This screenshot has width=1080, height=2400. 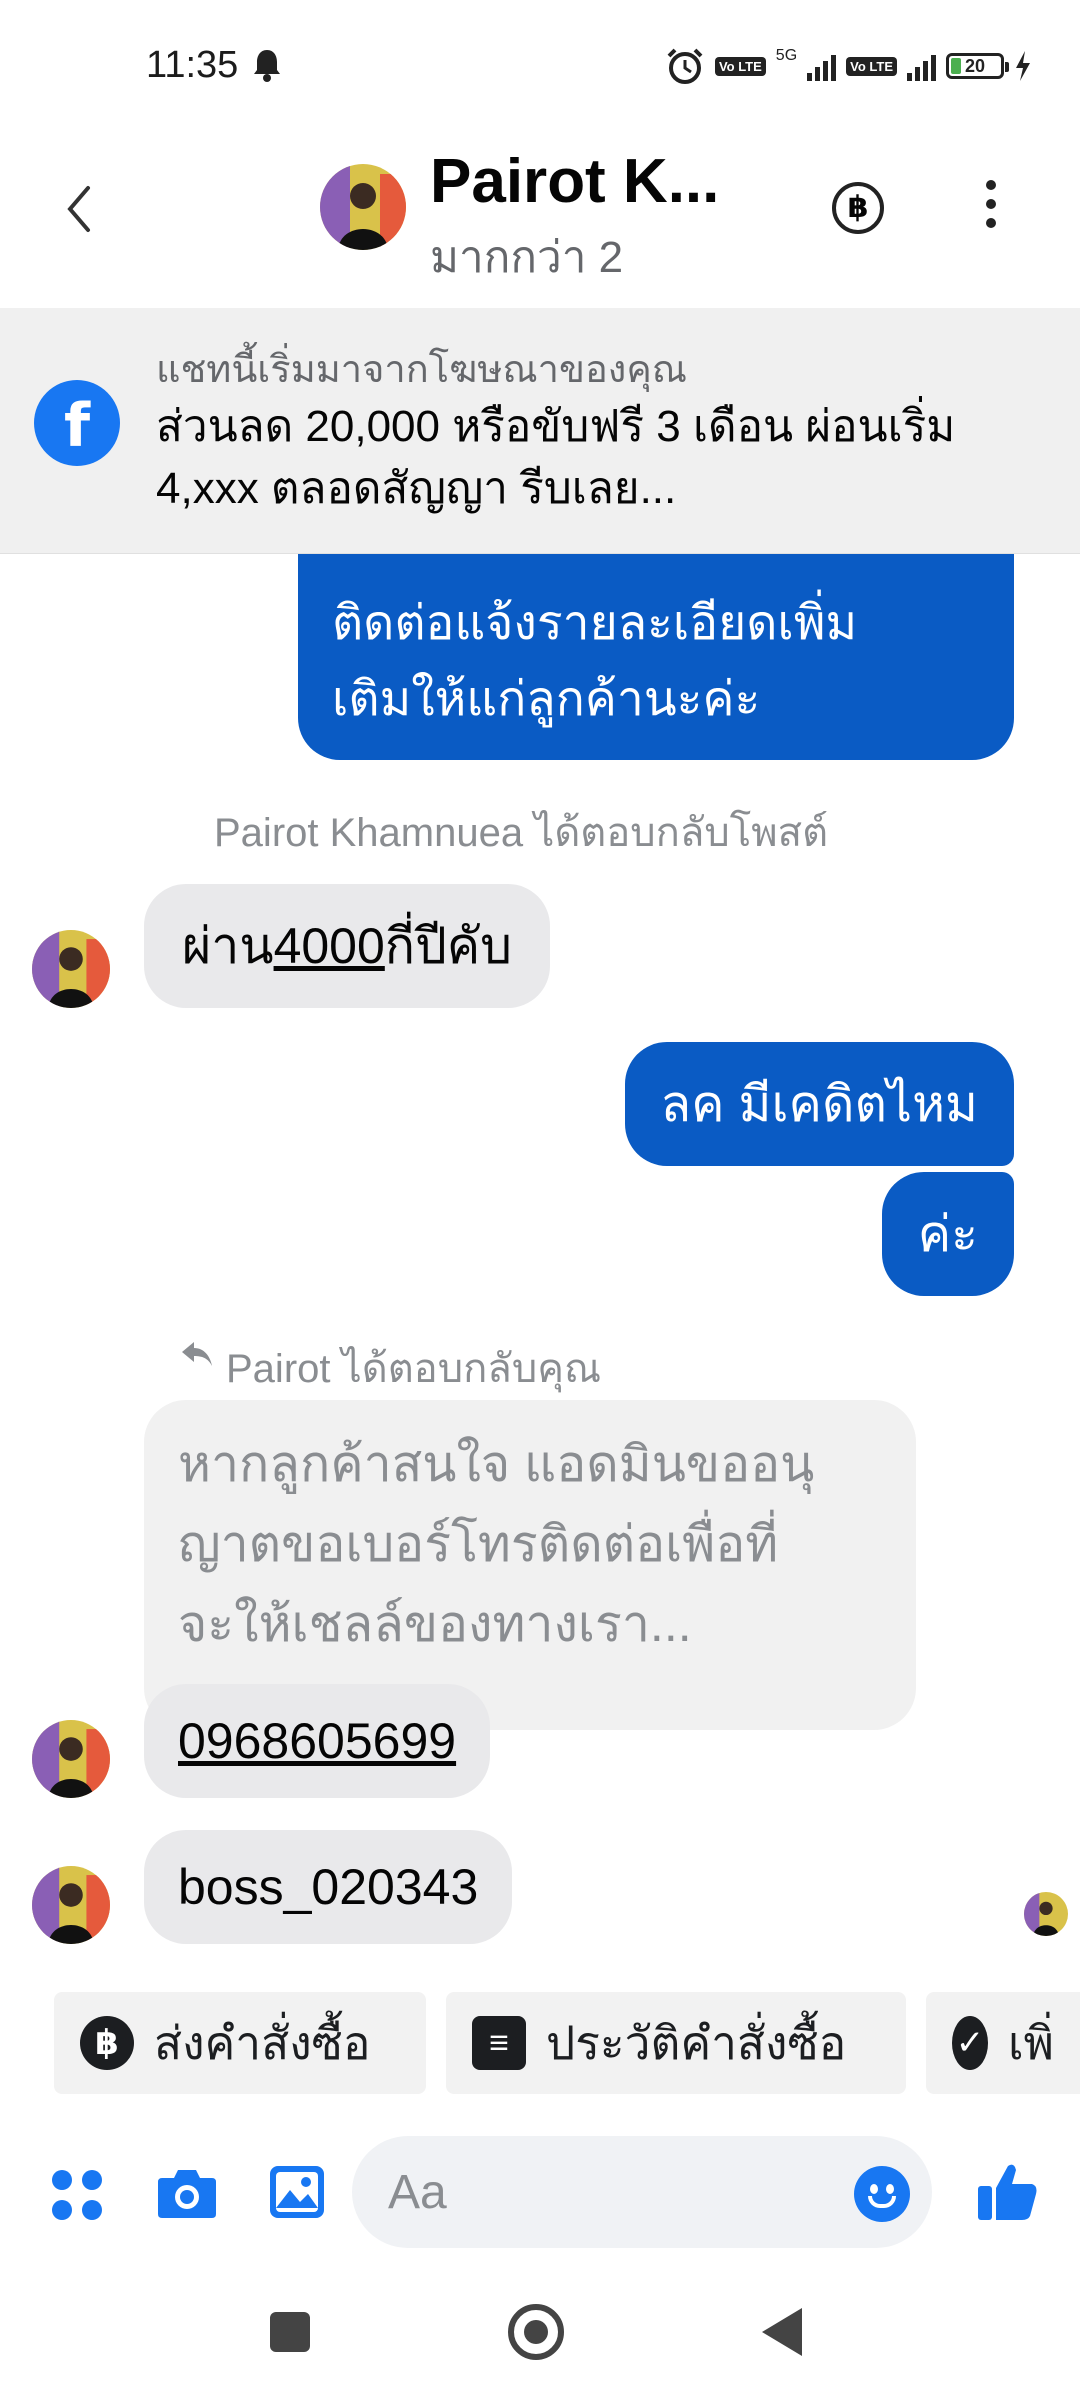 I want to click on contact-avatar, so click(x=363, y=207).